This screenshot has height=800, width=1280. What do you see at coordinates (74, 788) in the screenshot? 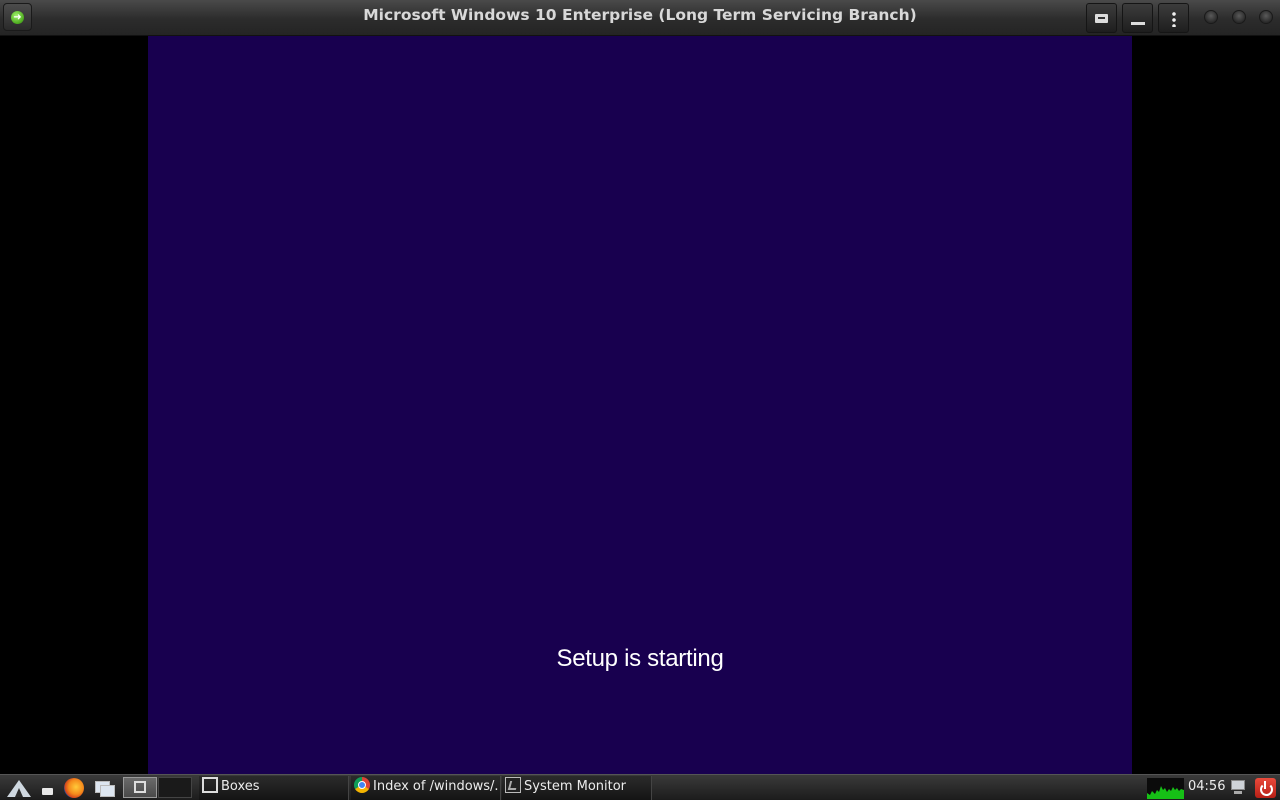
I see `firefox-icon` at bounding box center [74, 788].